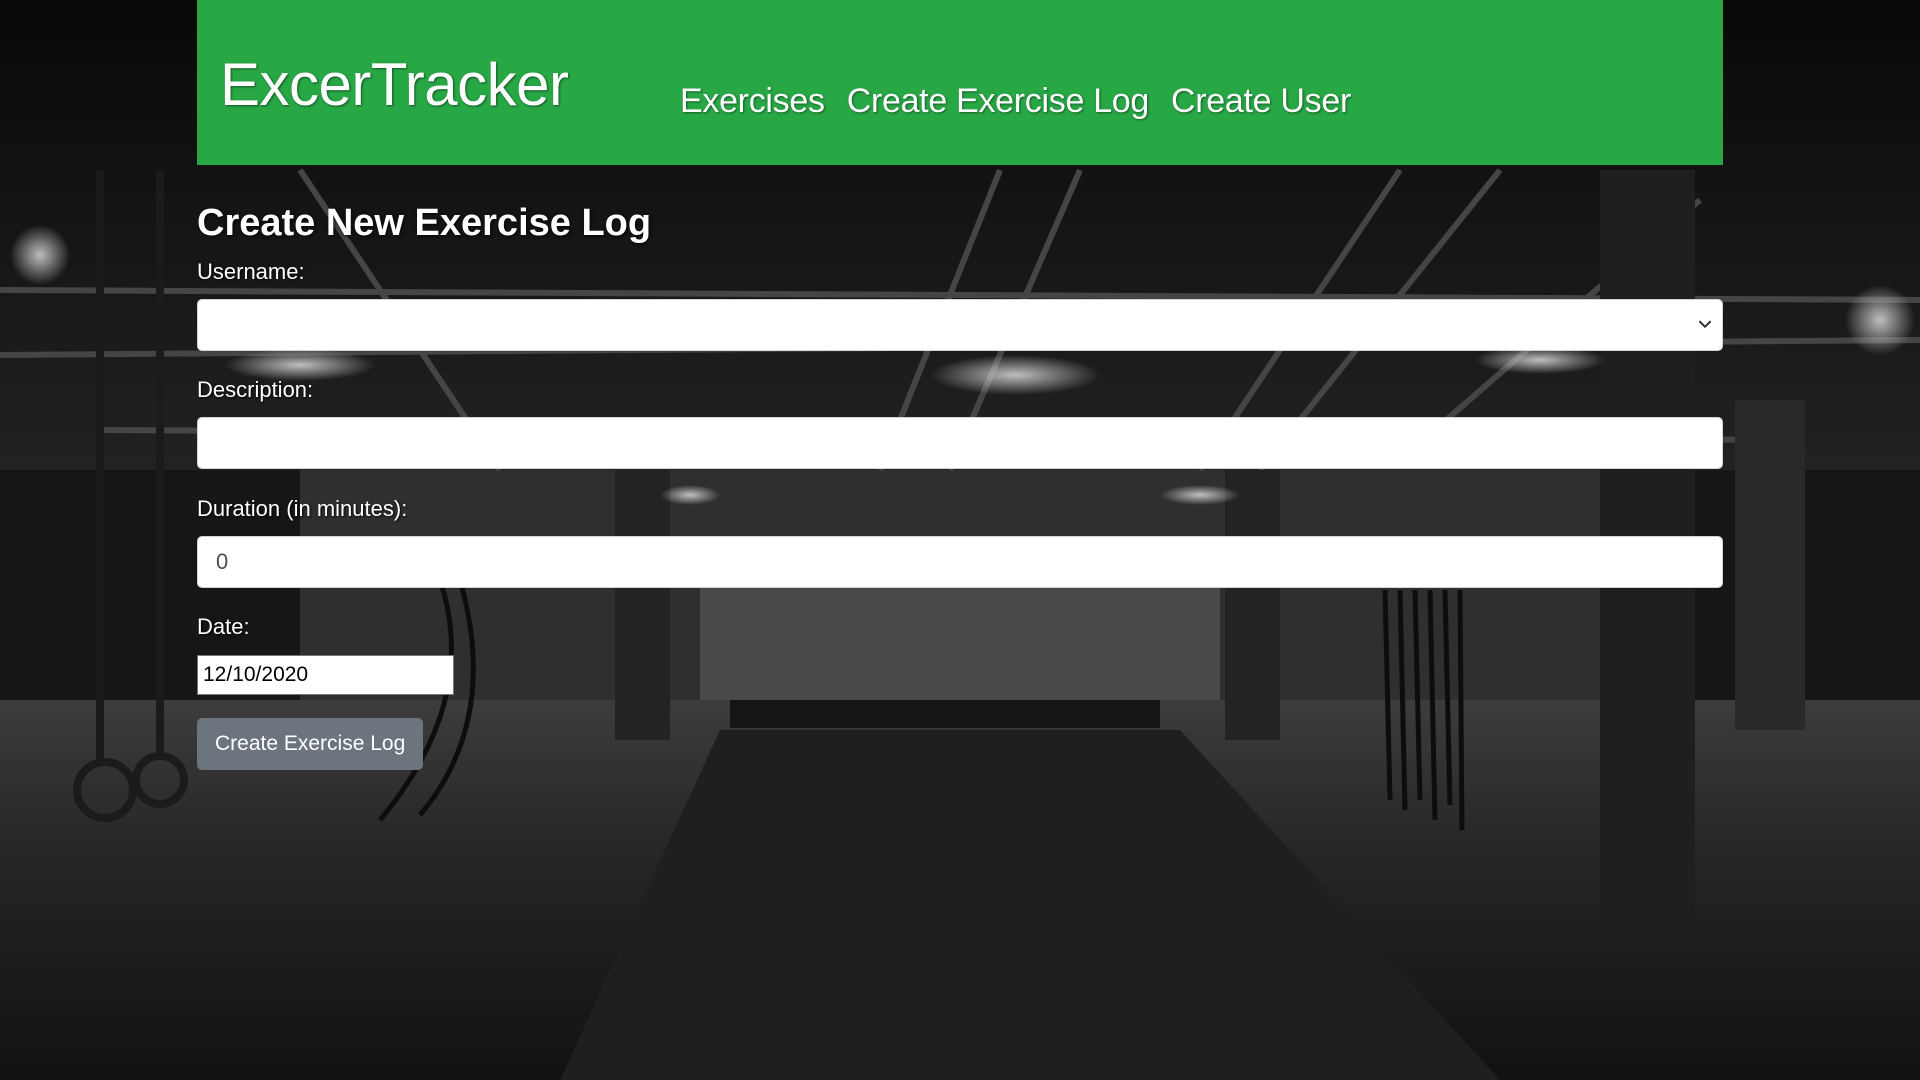  What do you see at coordinates (302, 508) in the screenshot?
I see `duration-label: Duration (in minutes):` at bounding box center [302, 508].